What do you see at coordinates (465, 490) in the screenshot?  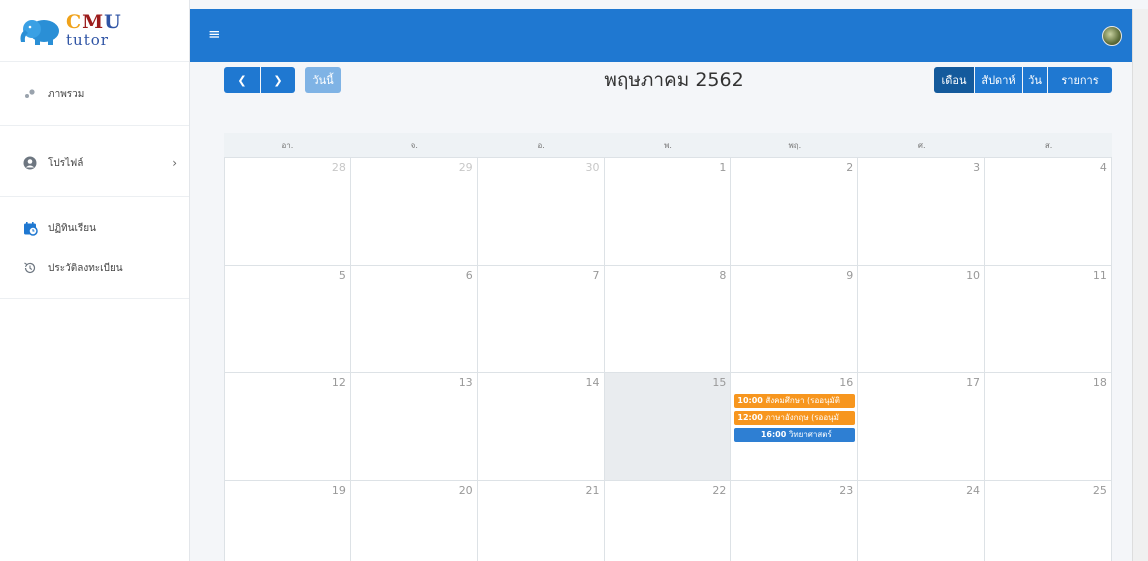 I see `day-number: 20` at bounding box center [465, 490].